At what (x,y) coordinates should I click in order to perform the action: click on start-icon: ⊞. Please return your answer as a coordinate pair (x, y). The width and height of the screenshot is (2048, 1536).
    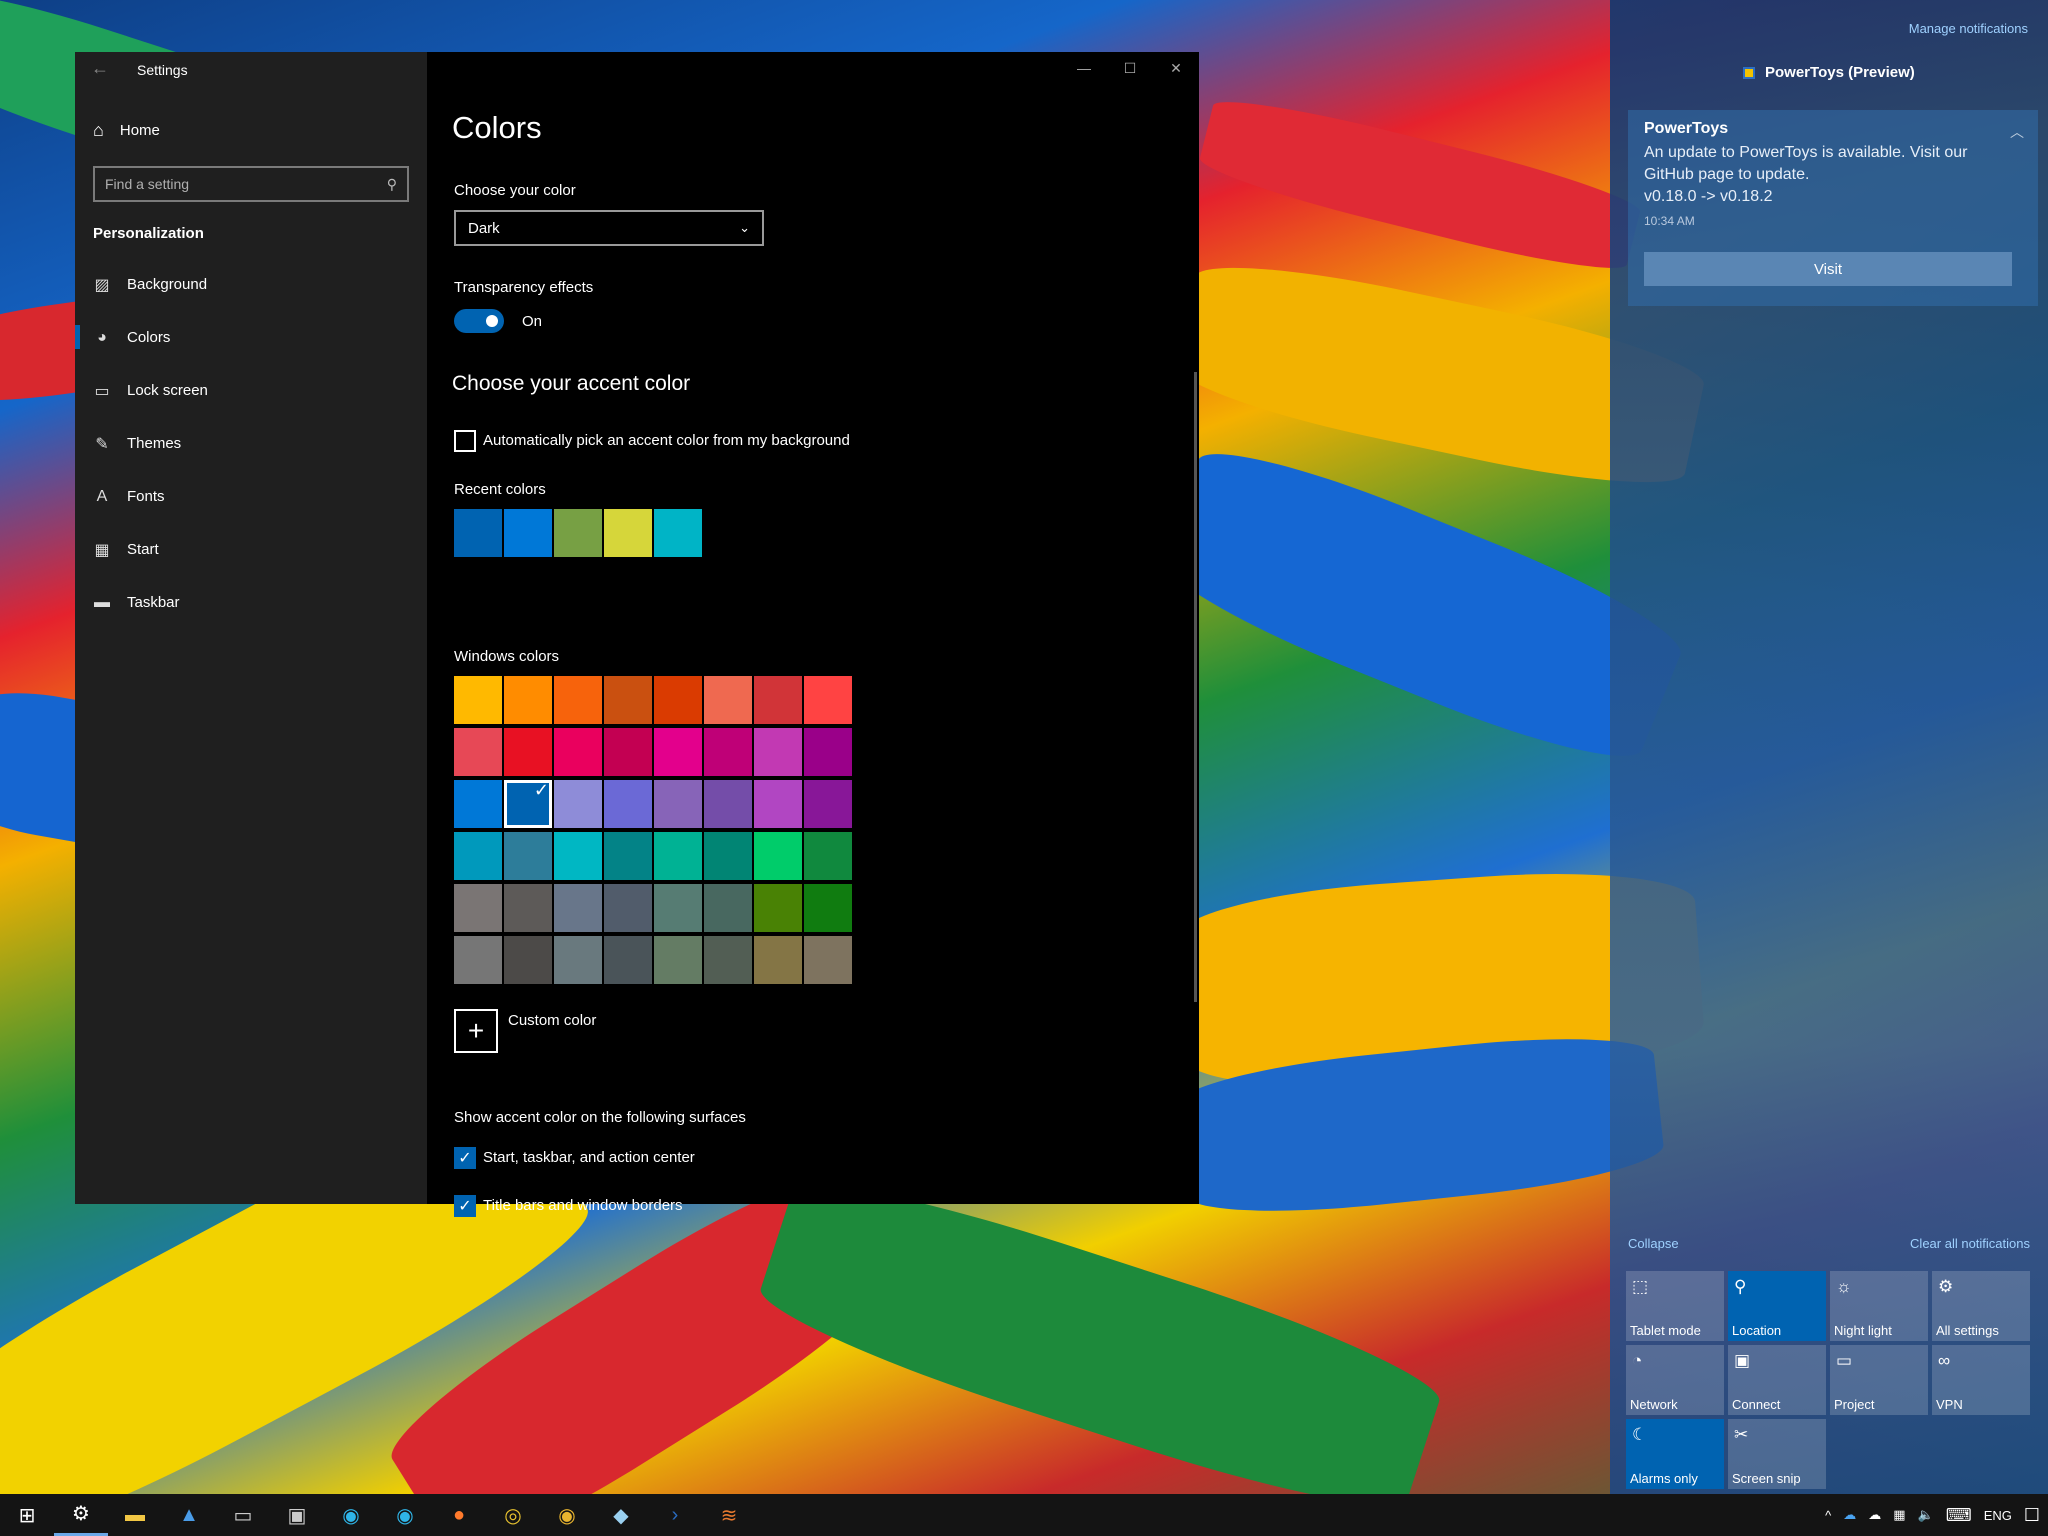
    Looking at the image, I should click on (27, 1515).